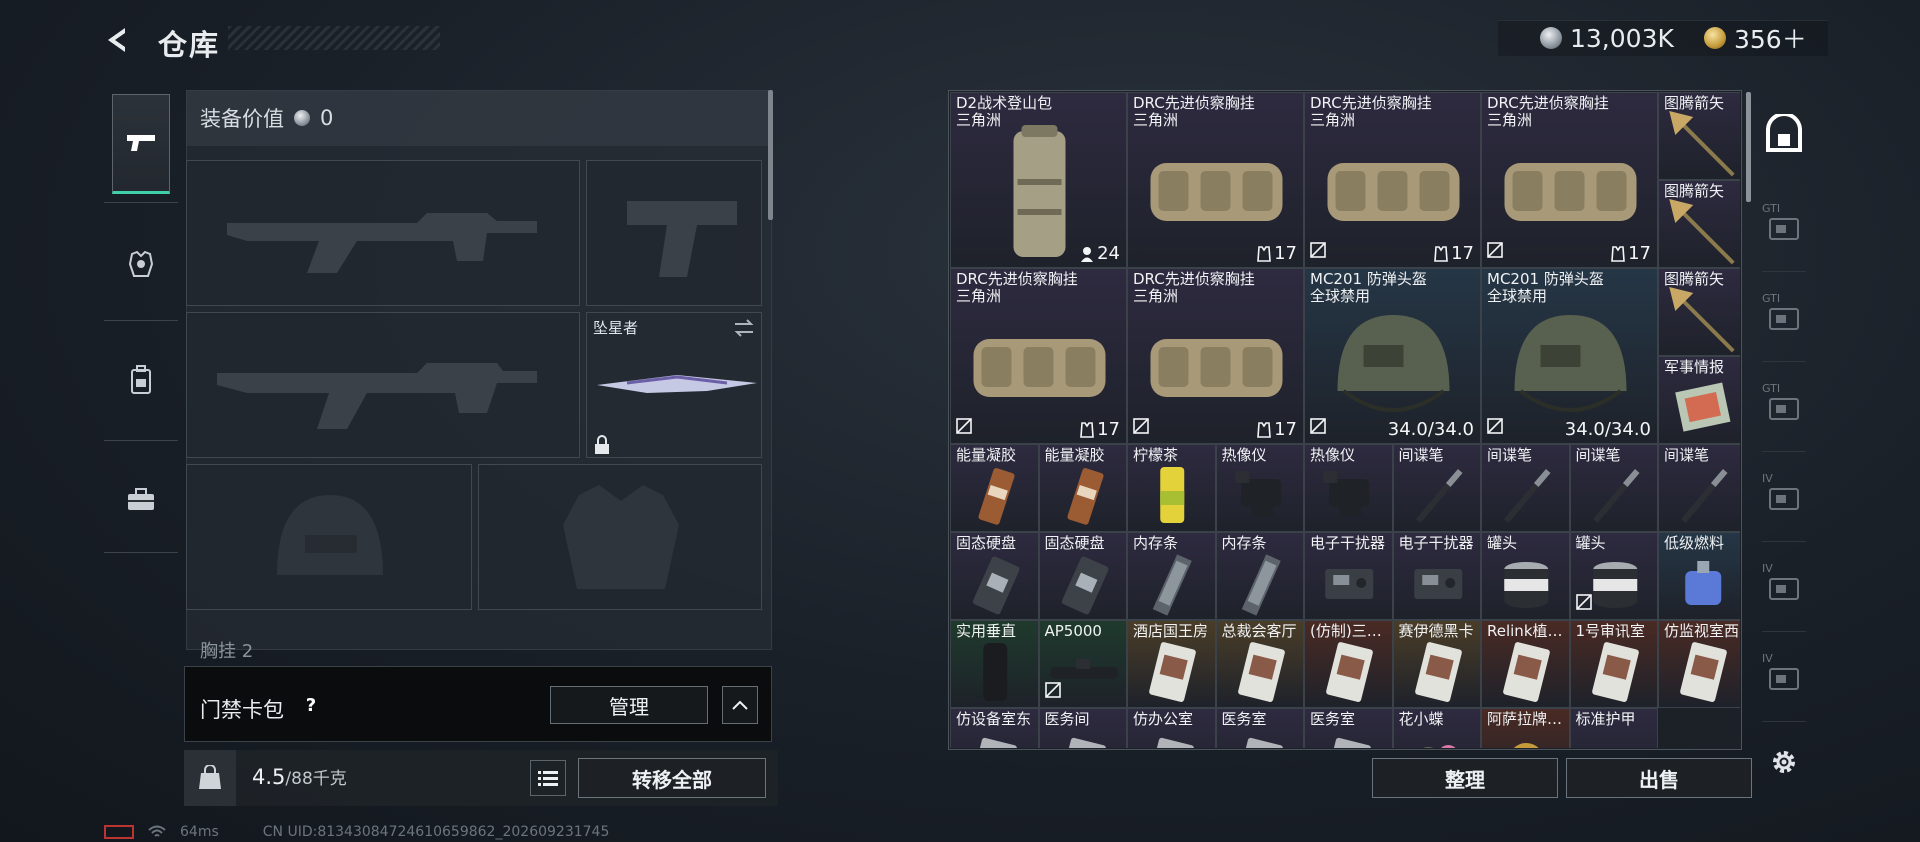 The width and height of the screenshot is (1920, 842). Describe the element at coordinates (994, 719) in the screenshot. I see `item-name: 仿设备室东` at that location.